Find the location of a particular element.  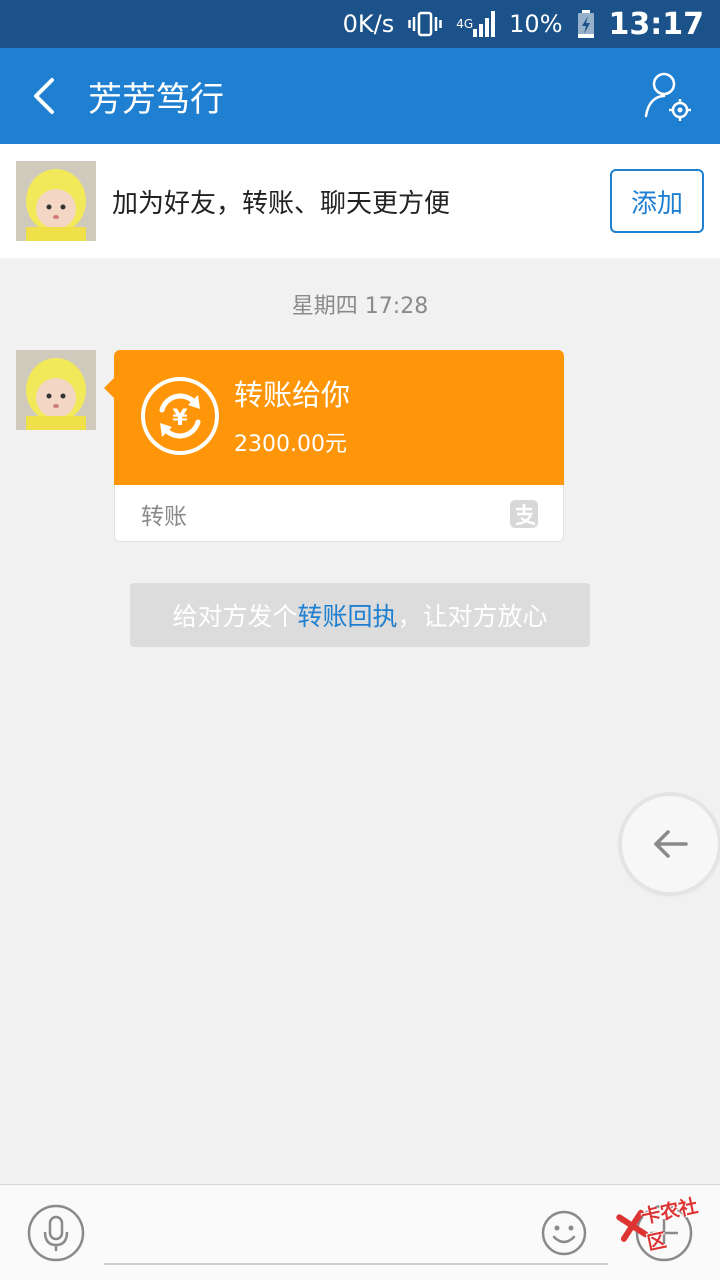

receipt-hint-prefix: 给对方发个 is located at coordinates (235, 616).